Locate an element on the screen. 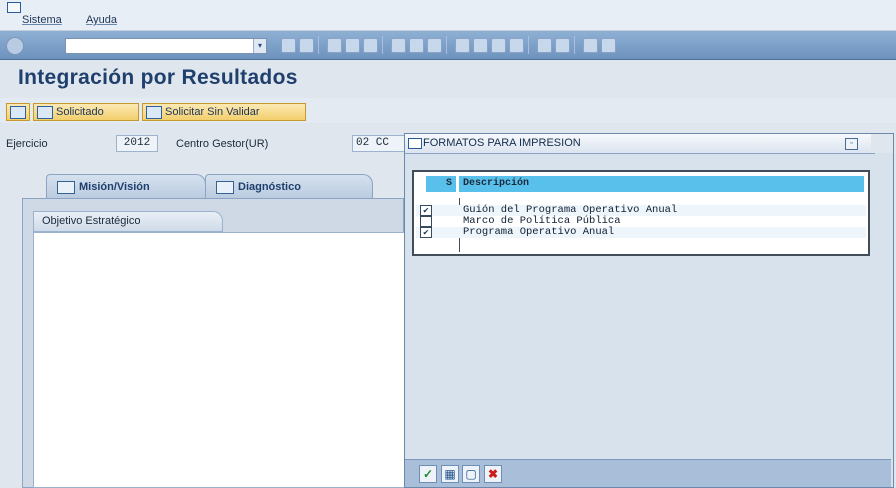  print-icon is located at coordinates (398, 45).